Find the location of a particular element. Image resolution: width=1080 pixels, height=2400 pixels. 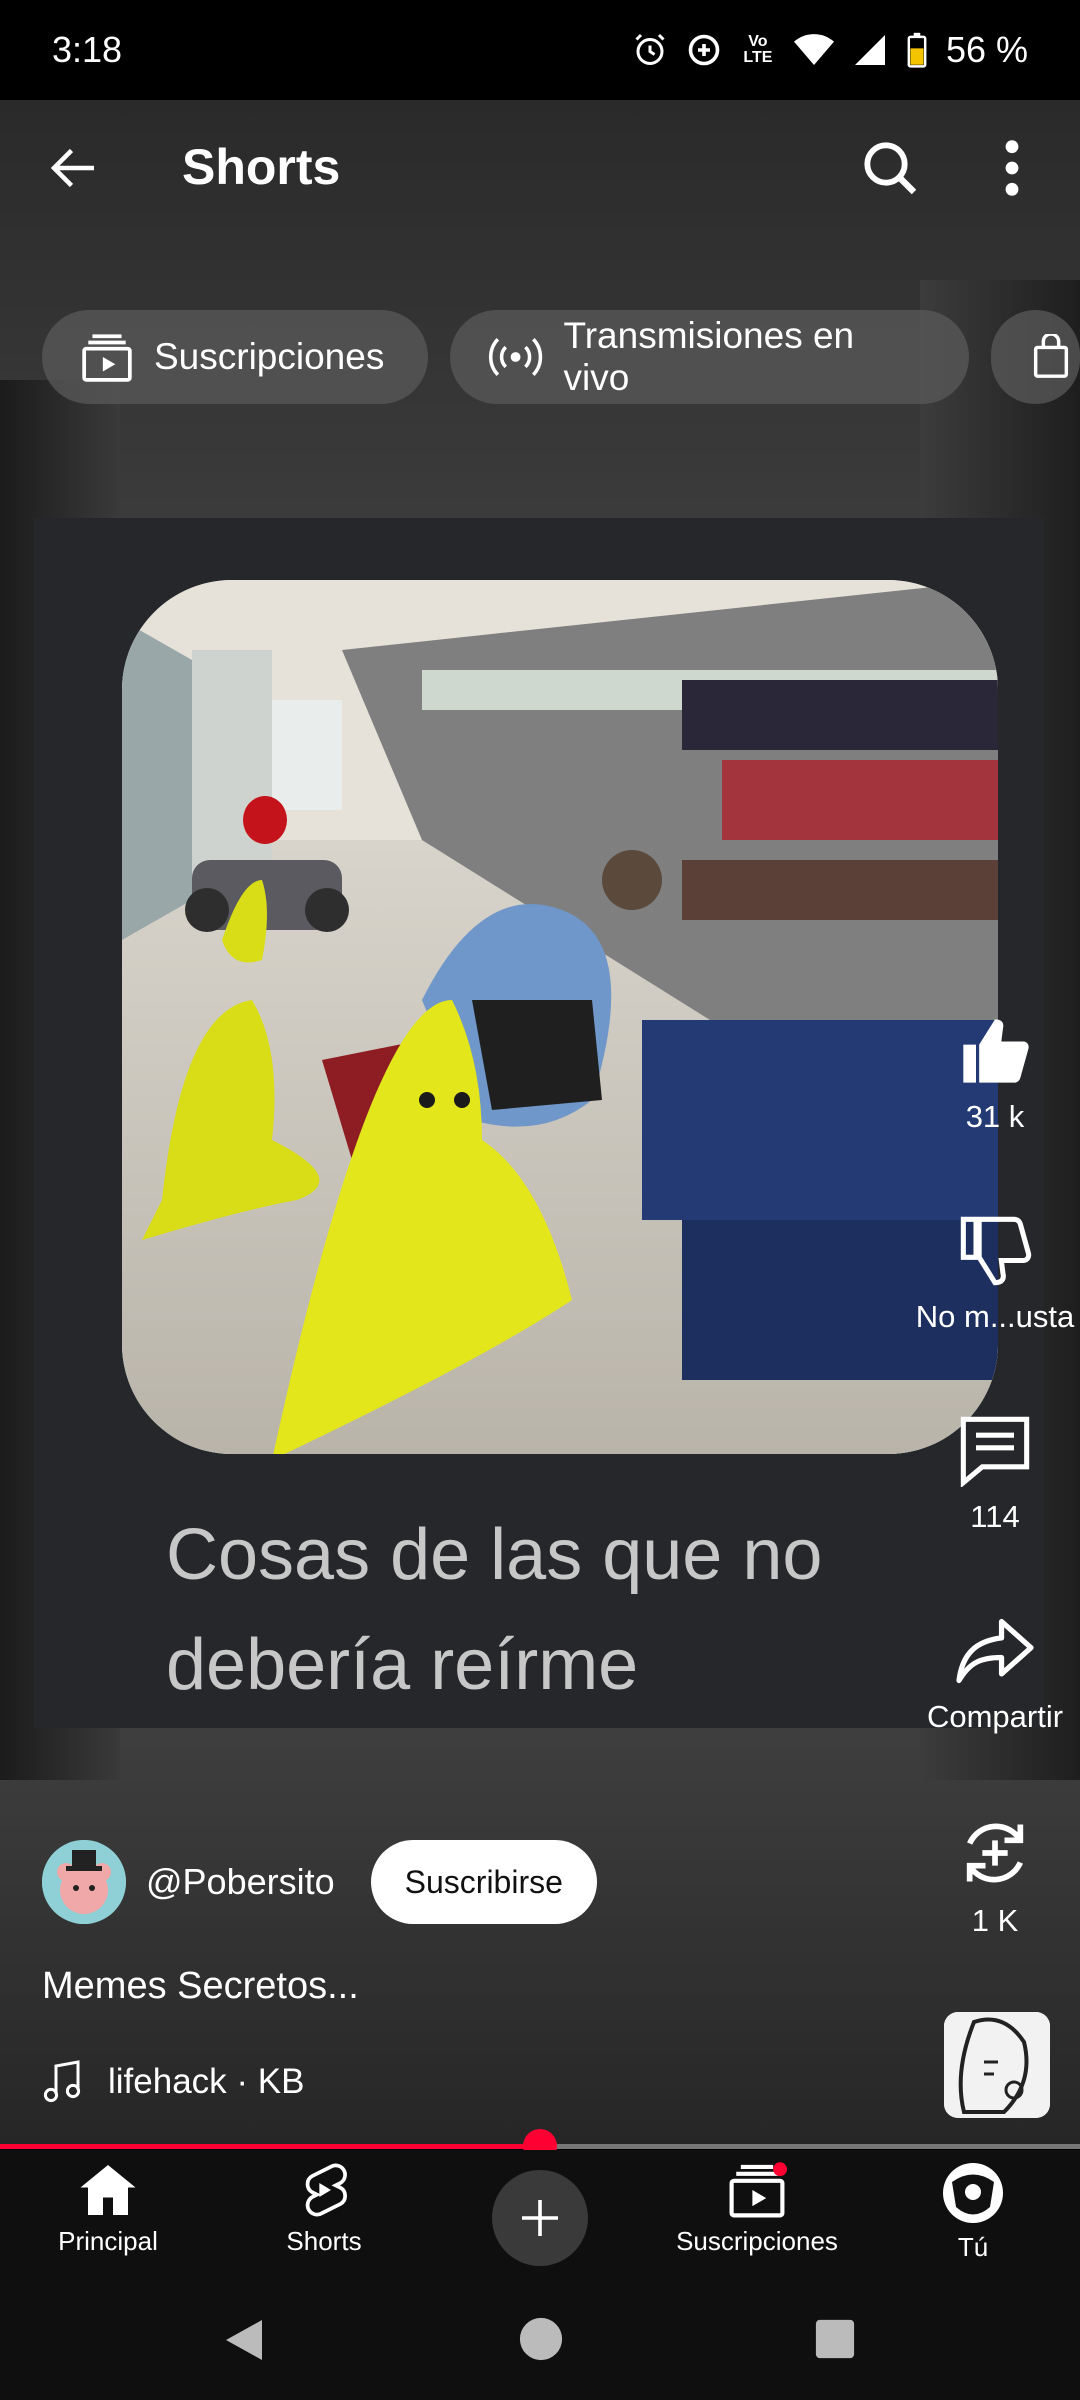

profile-avatar is located at coordinates (973, 2193).